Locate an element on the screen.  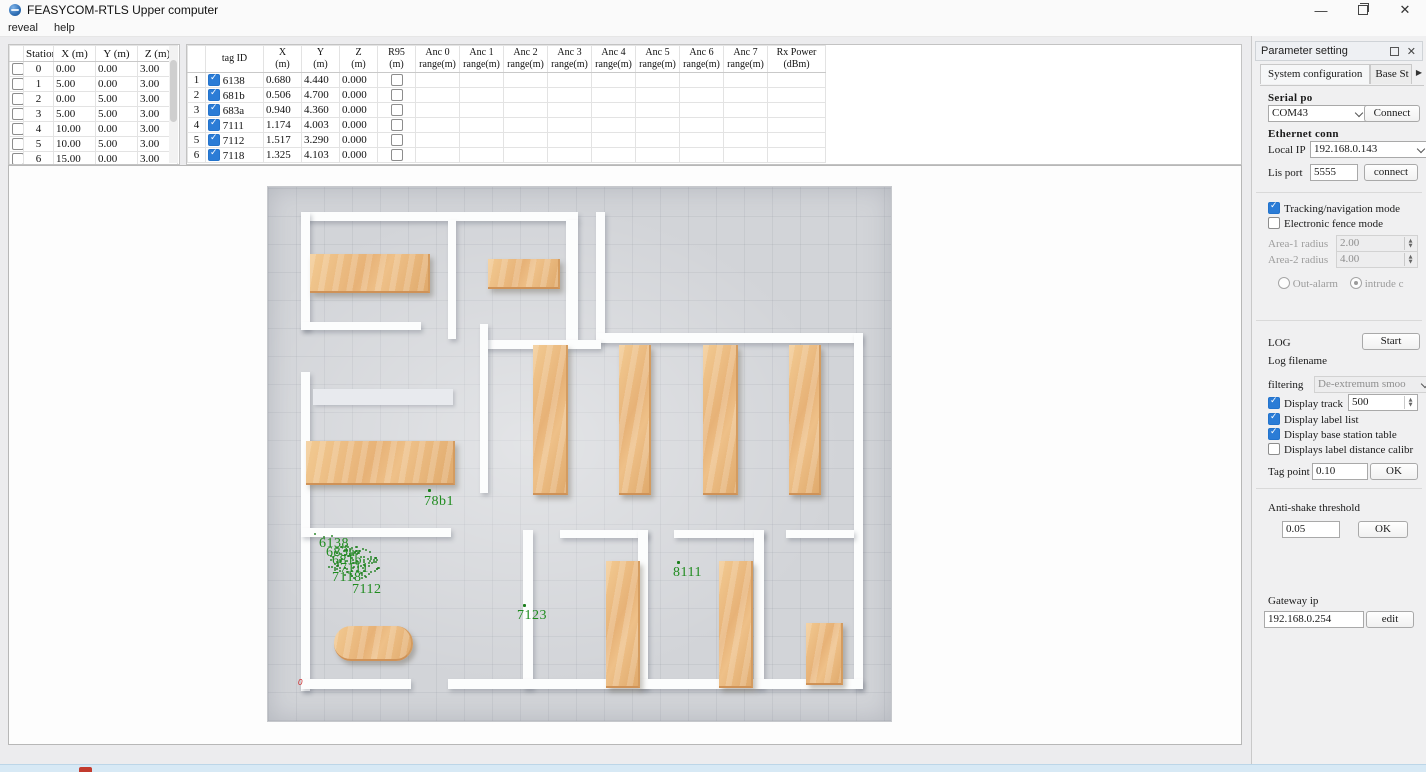
station-row: 2 0.00 5.00 3.00 is located at coordinates (93, 99).